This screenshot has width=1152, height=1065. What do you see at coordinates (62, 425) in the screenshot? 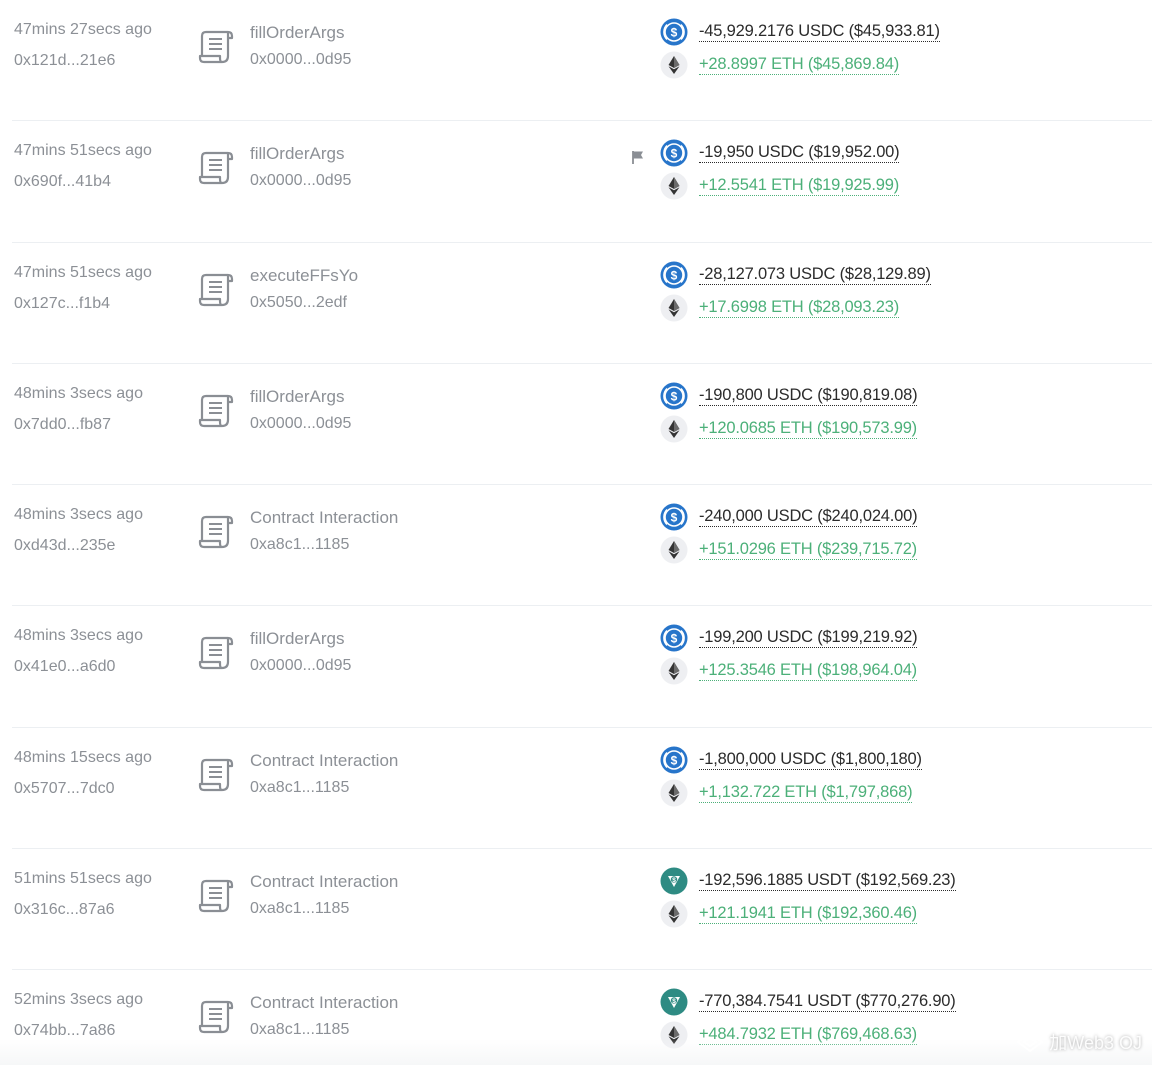
I see `tx-hash-link: 0x7dd0...fb87` at bounding box center [62, 425].